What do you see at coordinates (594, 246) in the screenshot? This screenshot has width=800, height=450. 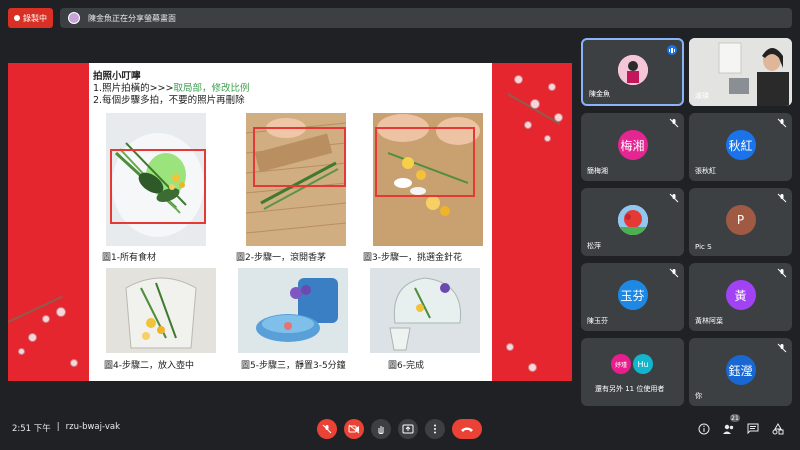 I see `participant-name: 松萍` at bounding box center [594, 246].